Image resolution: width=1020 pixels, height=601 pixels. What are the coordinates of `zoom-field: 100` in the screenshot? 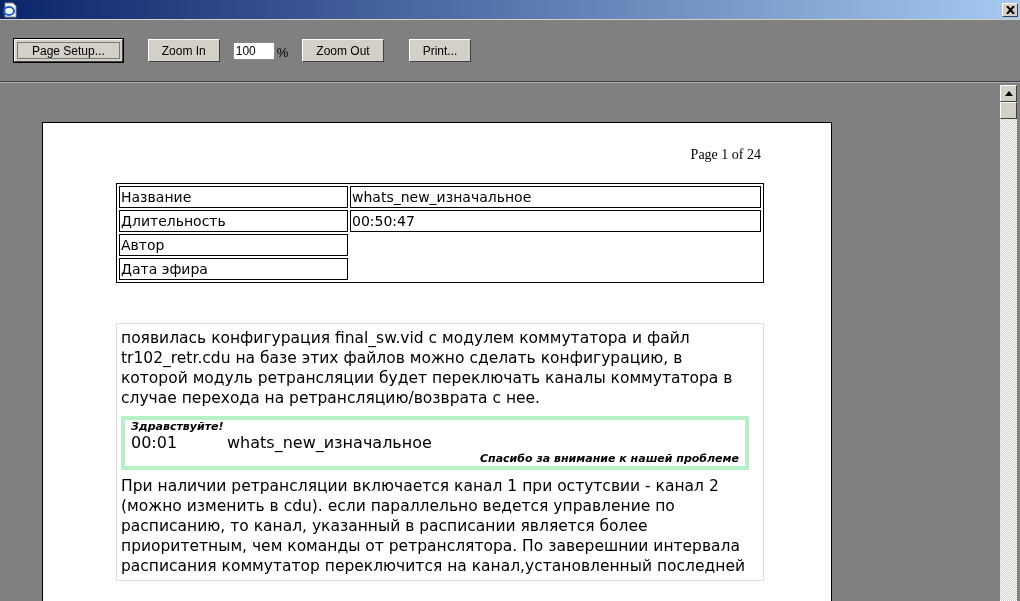 It's located at (253, 50).